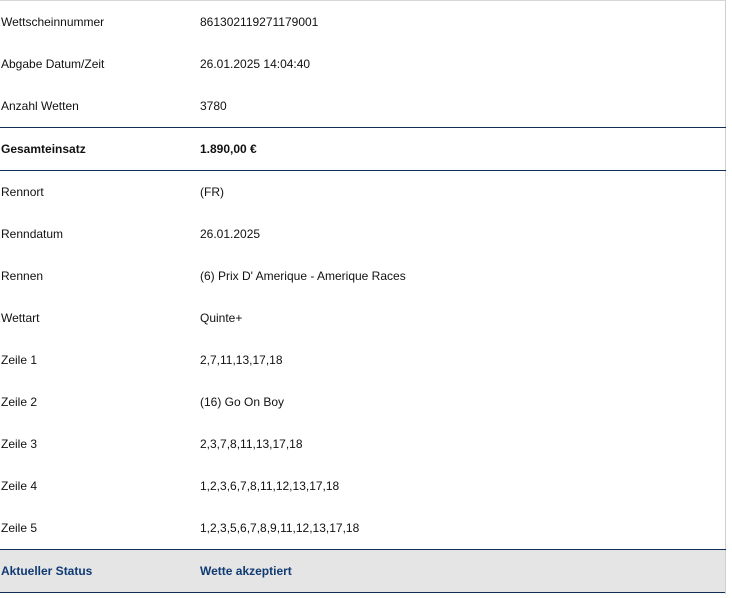 The height and width of the screenshot is (598, 732). I want to click on detail-label: Zeile 5, so click(19, 528).